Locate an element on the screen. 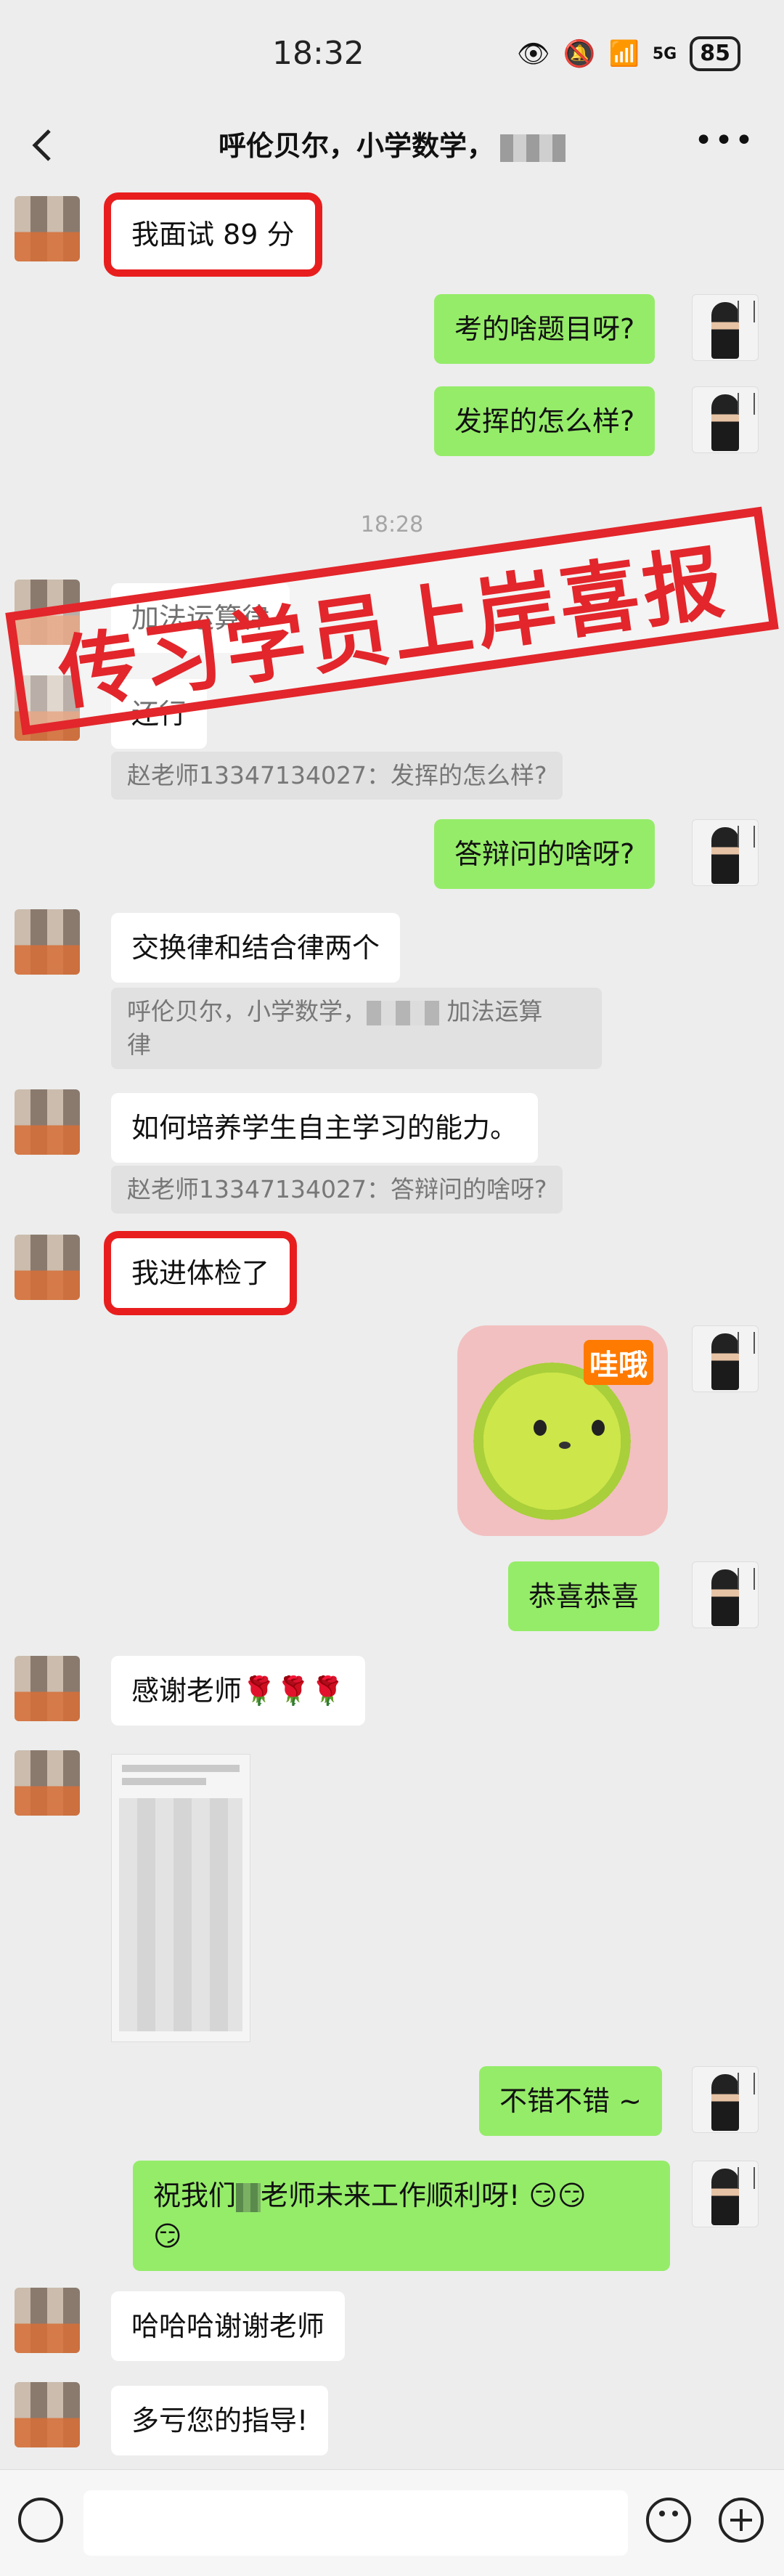 The image size is (784, 2576). message-bubble: 我面试 89 分 is located at coordinates (213, 235).